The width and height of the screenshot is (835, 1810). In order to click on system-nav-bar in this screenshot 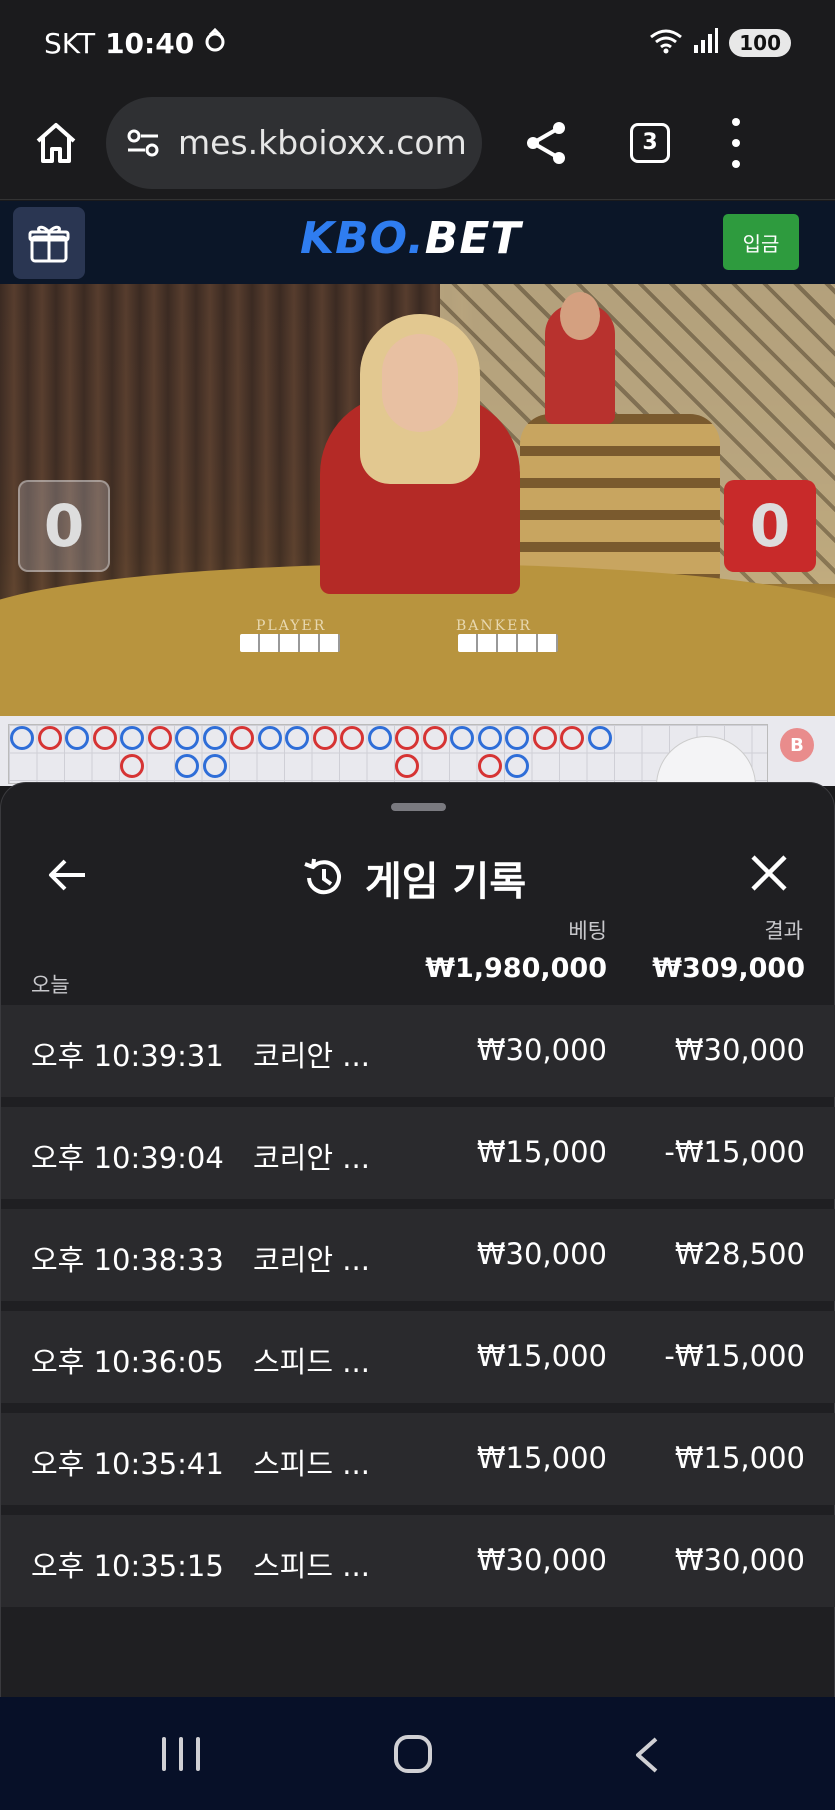, I will do `click(417, 1753)`.